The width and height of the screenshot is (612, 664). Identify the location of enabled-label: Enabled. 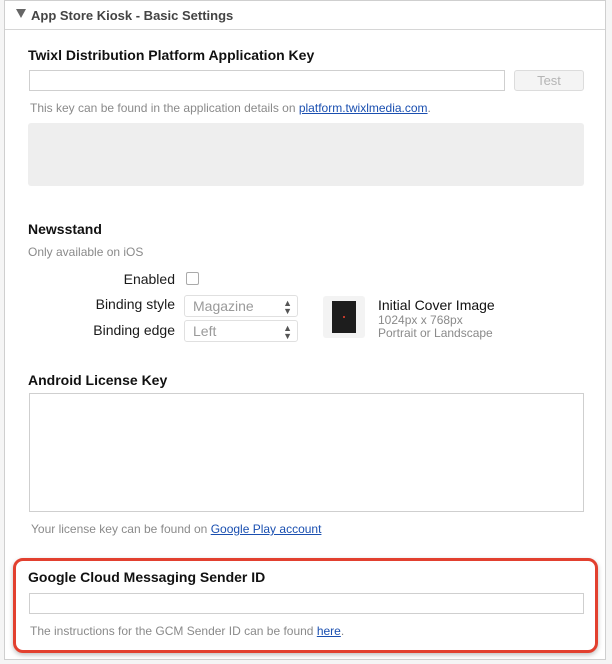
(149, 279).